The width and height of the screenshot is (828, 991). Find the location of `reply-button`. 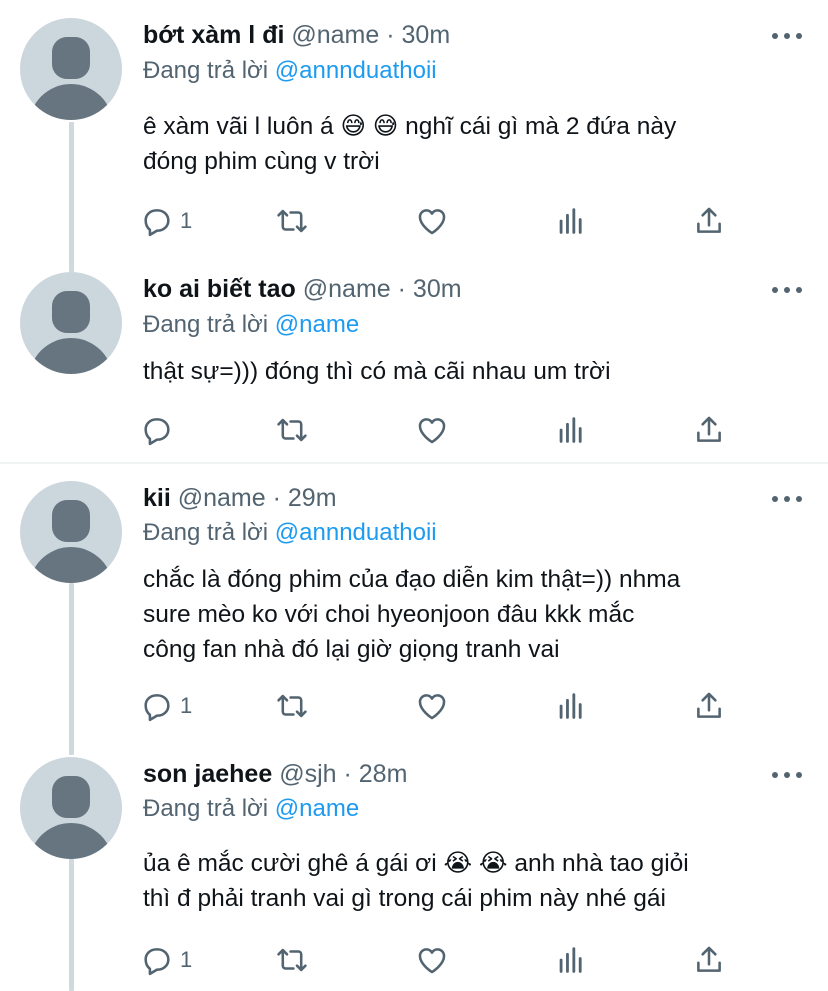

reply-button is located at coordinates (160, 430).